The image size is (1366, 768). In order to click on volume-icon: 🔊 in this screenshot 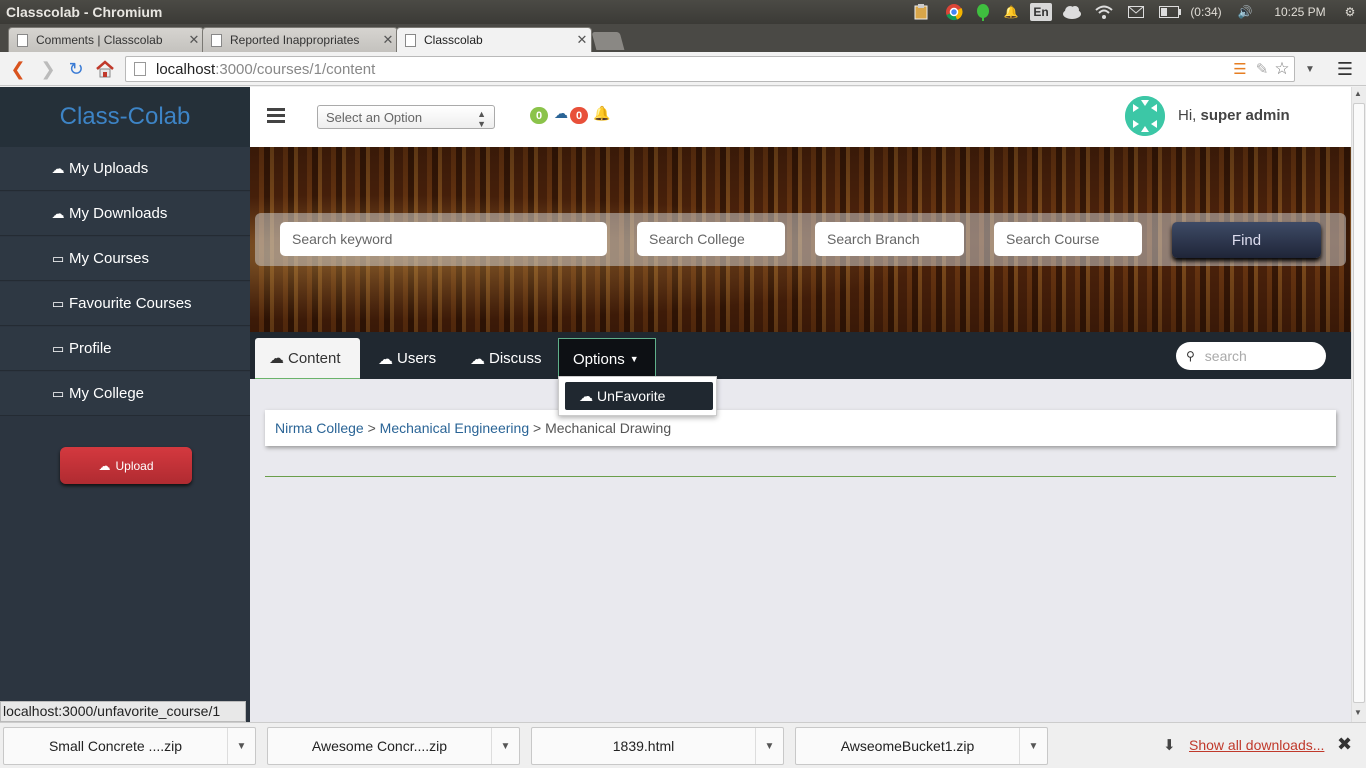, I will do `click(1245, 12)`.